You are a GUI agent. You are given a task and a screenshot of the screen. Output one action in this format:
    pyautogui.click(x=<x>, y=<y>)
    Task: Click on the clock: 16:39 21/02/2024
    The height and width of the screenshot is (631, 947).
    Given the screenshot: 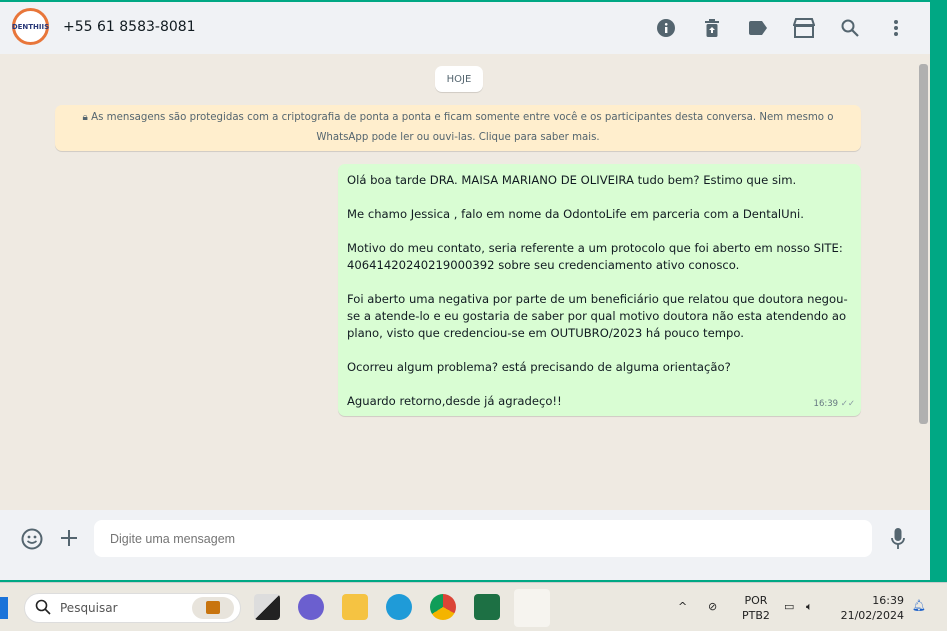 What is the action you would take?
    pyautogui.click(x=871, y=608)
    